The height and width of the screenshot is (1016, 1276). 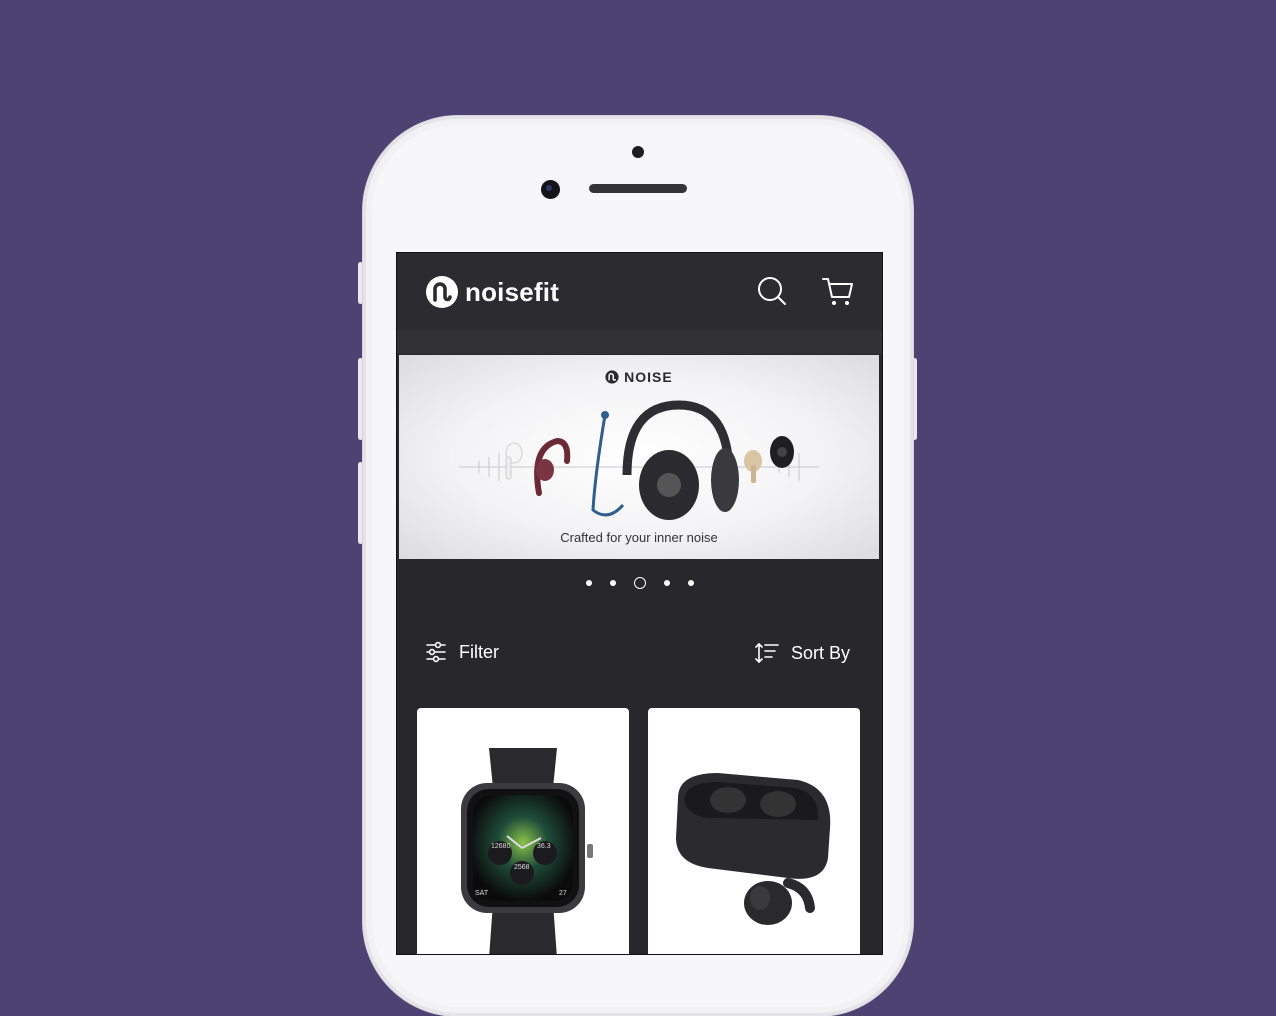 What do you see at coordinates (772, 291) in the screenshot?
I see `search-icon` at bounding box center [772, 291].